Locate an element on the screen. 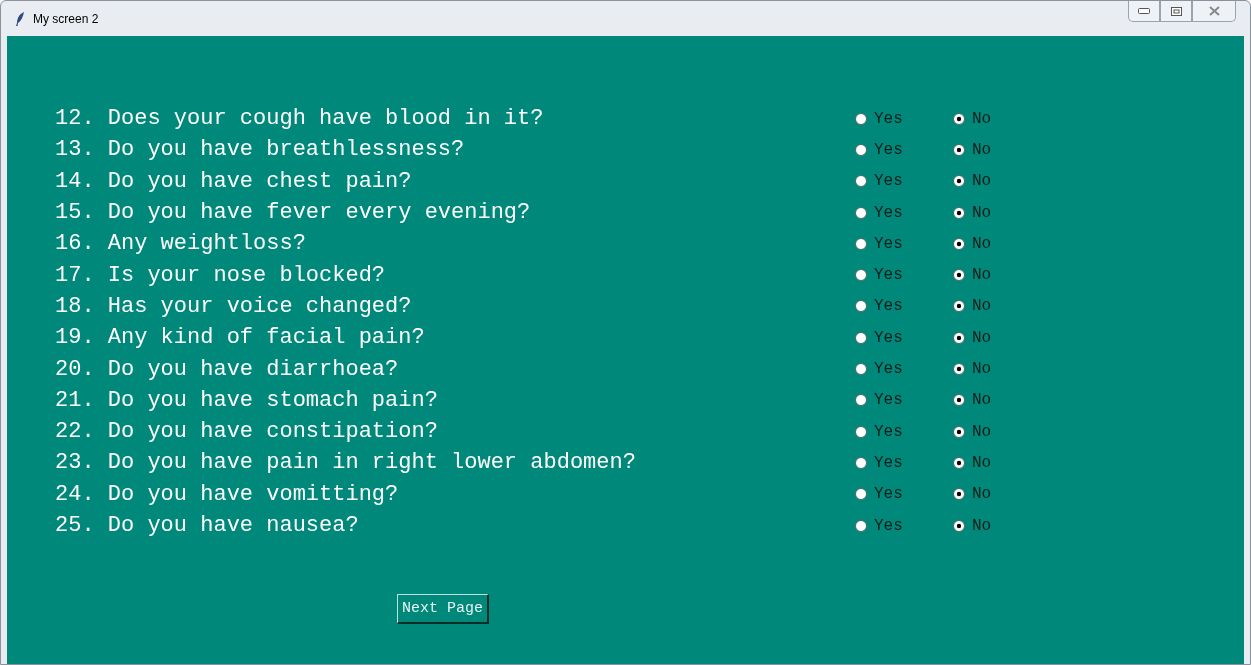 Image resolution: width=1251 pixels, height=665 pixels. minimize-icon is located at coordinates (1144, 11).